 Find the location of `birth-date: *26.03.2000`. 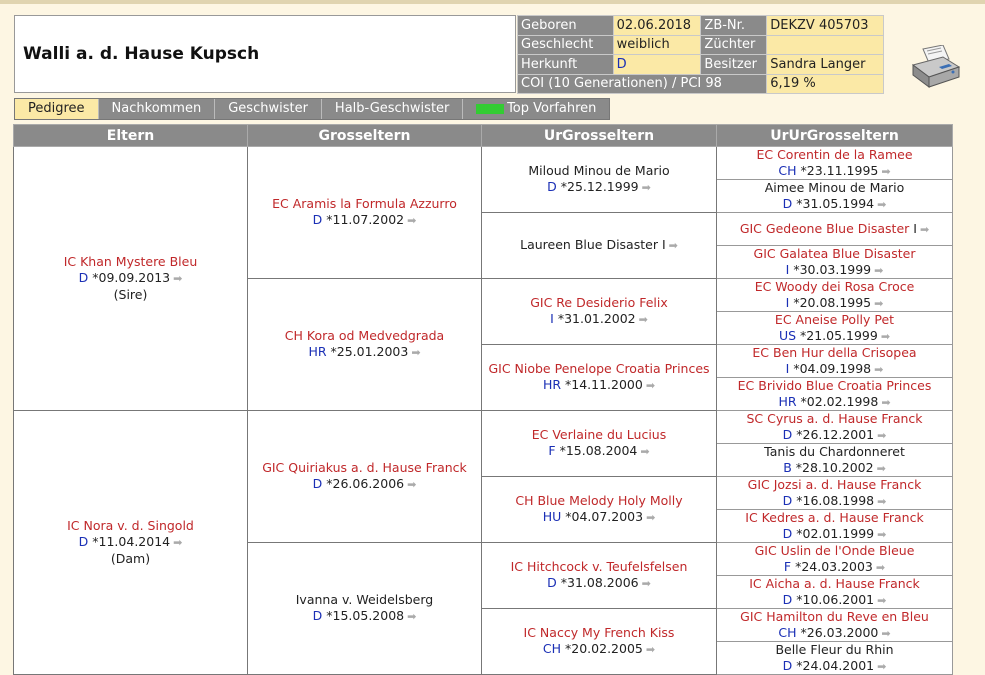

birth-date: *26.03.2000 is located at coordinates (839, 632).